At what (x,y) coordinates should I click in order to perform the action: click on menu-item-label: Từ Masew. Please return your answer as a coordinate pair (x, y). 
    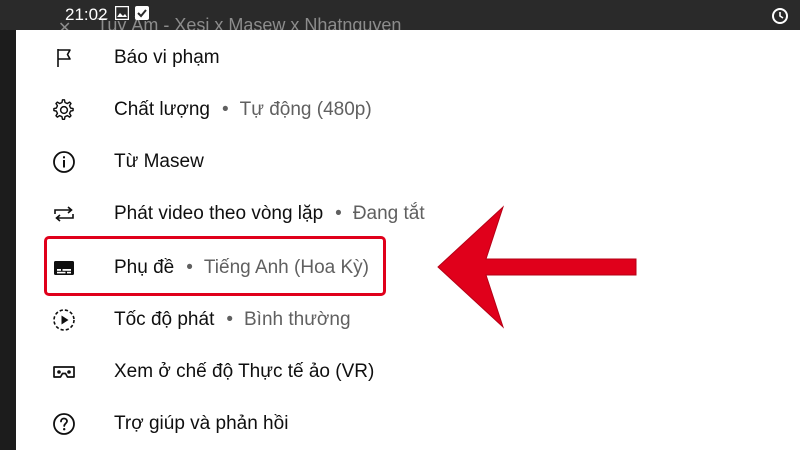
    Looking at the image, I should click on (159, 161).